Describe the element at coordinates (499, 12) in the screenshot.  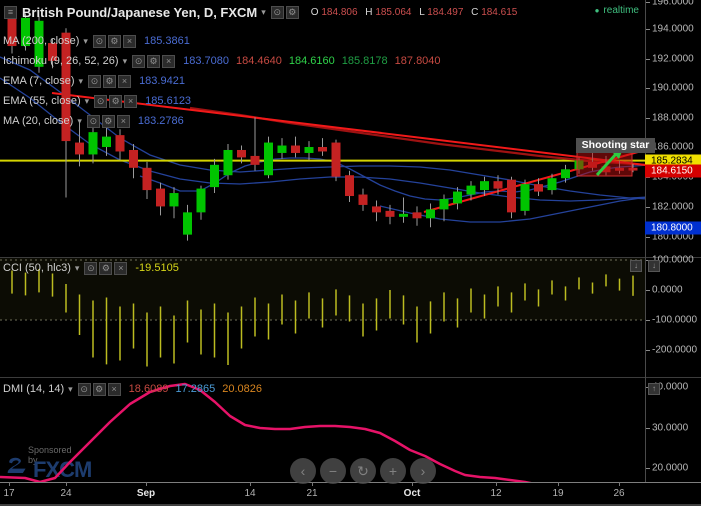
I see `ohlc-close-value: 184.615` at that location.